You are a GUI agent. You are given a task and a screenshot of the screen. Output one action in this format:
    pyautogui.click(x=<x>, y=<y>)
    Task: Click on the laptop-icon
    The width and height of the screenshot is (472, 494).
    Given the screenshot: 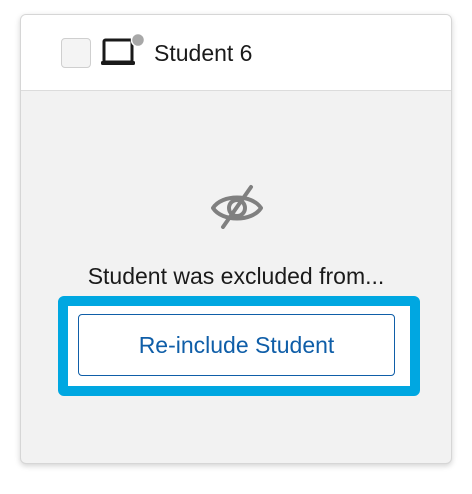 What is the action you would take?
    pyautogui.click(x=123, y=49)
    